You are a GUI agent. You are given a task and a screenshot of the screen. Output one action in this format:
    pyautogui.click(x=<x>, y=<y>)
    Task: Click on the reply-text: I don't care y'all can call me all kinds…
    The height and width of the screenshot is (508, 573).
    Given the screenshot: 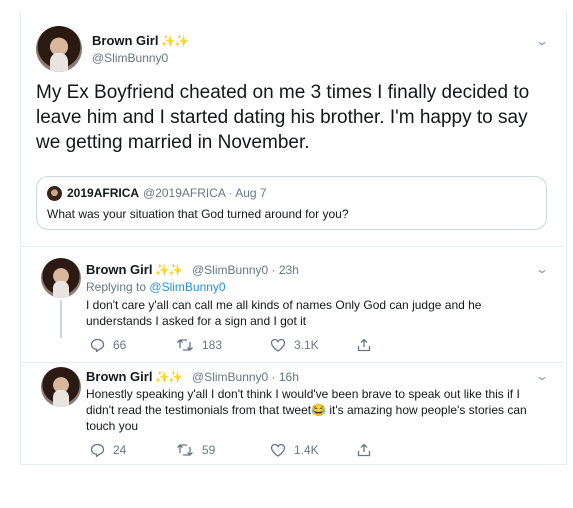 What is the action you would take?
    pyautogui.click(x=284, y=313)
    